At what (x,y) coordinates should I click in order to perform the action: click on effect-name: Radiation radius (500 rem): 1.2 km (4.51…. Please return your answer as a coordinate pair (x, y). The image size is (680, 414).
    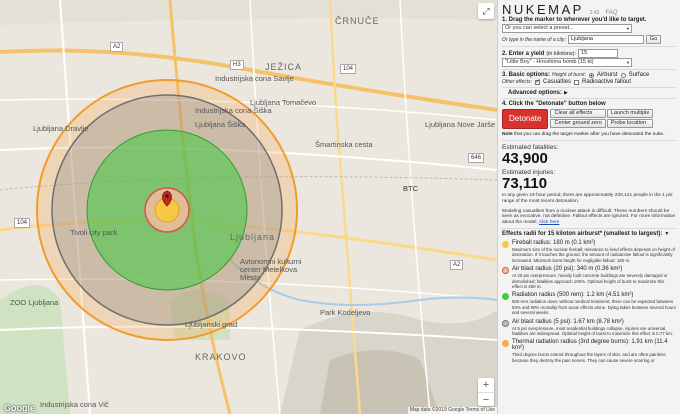
    Looking at the image, I should click on (573, 295).